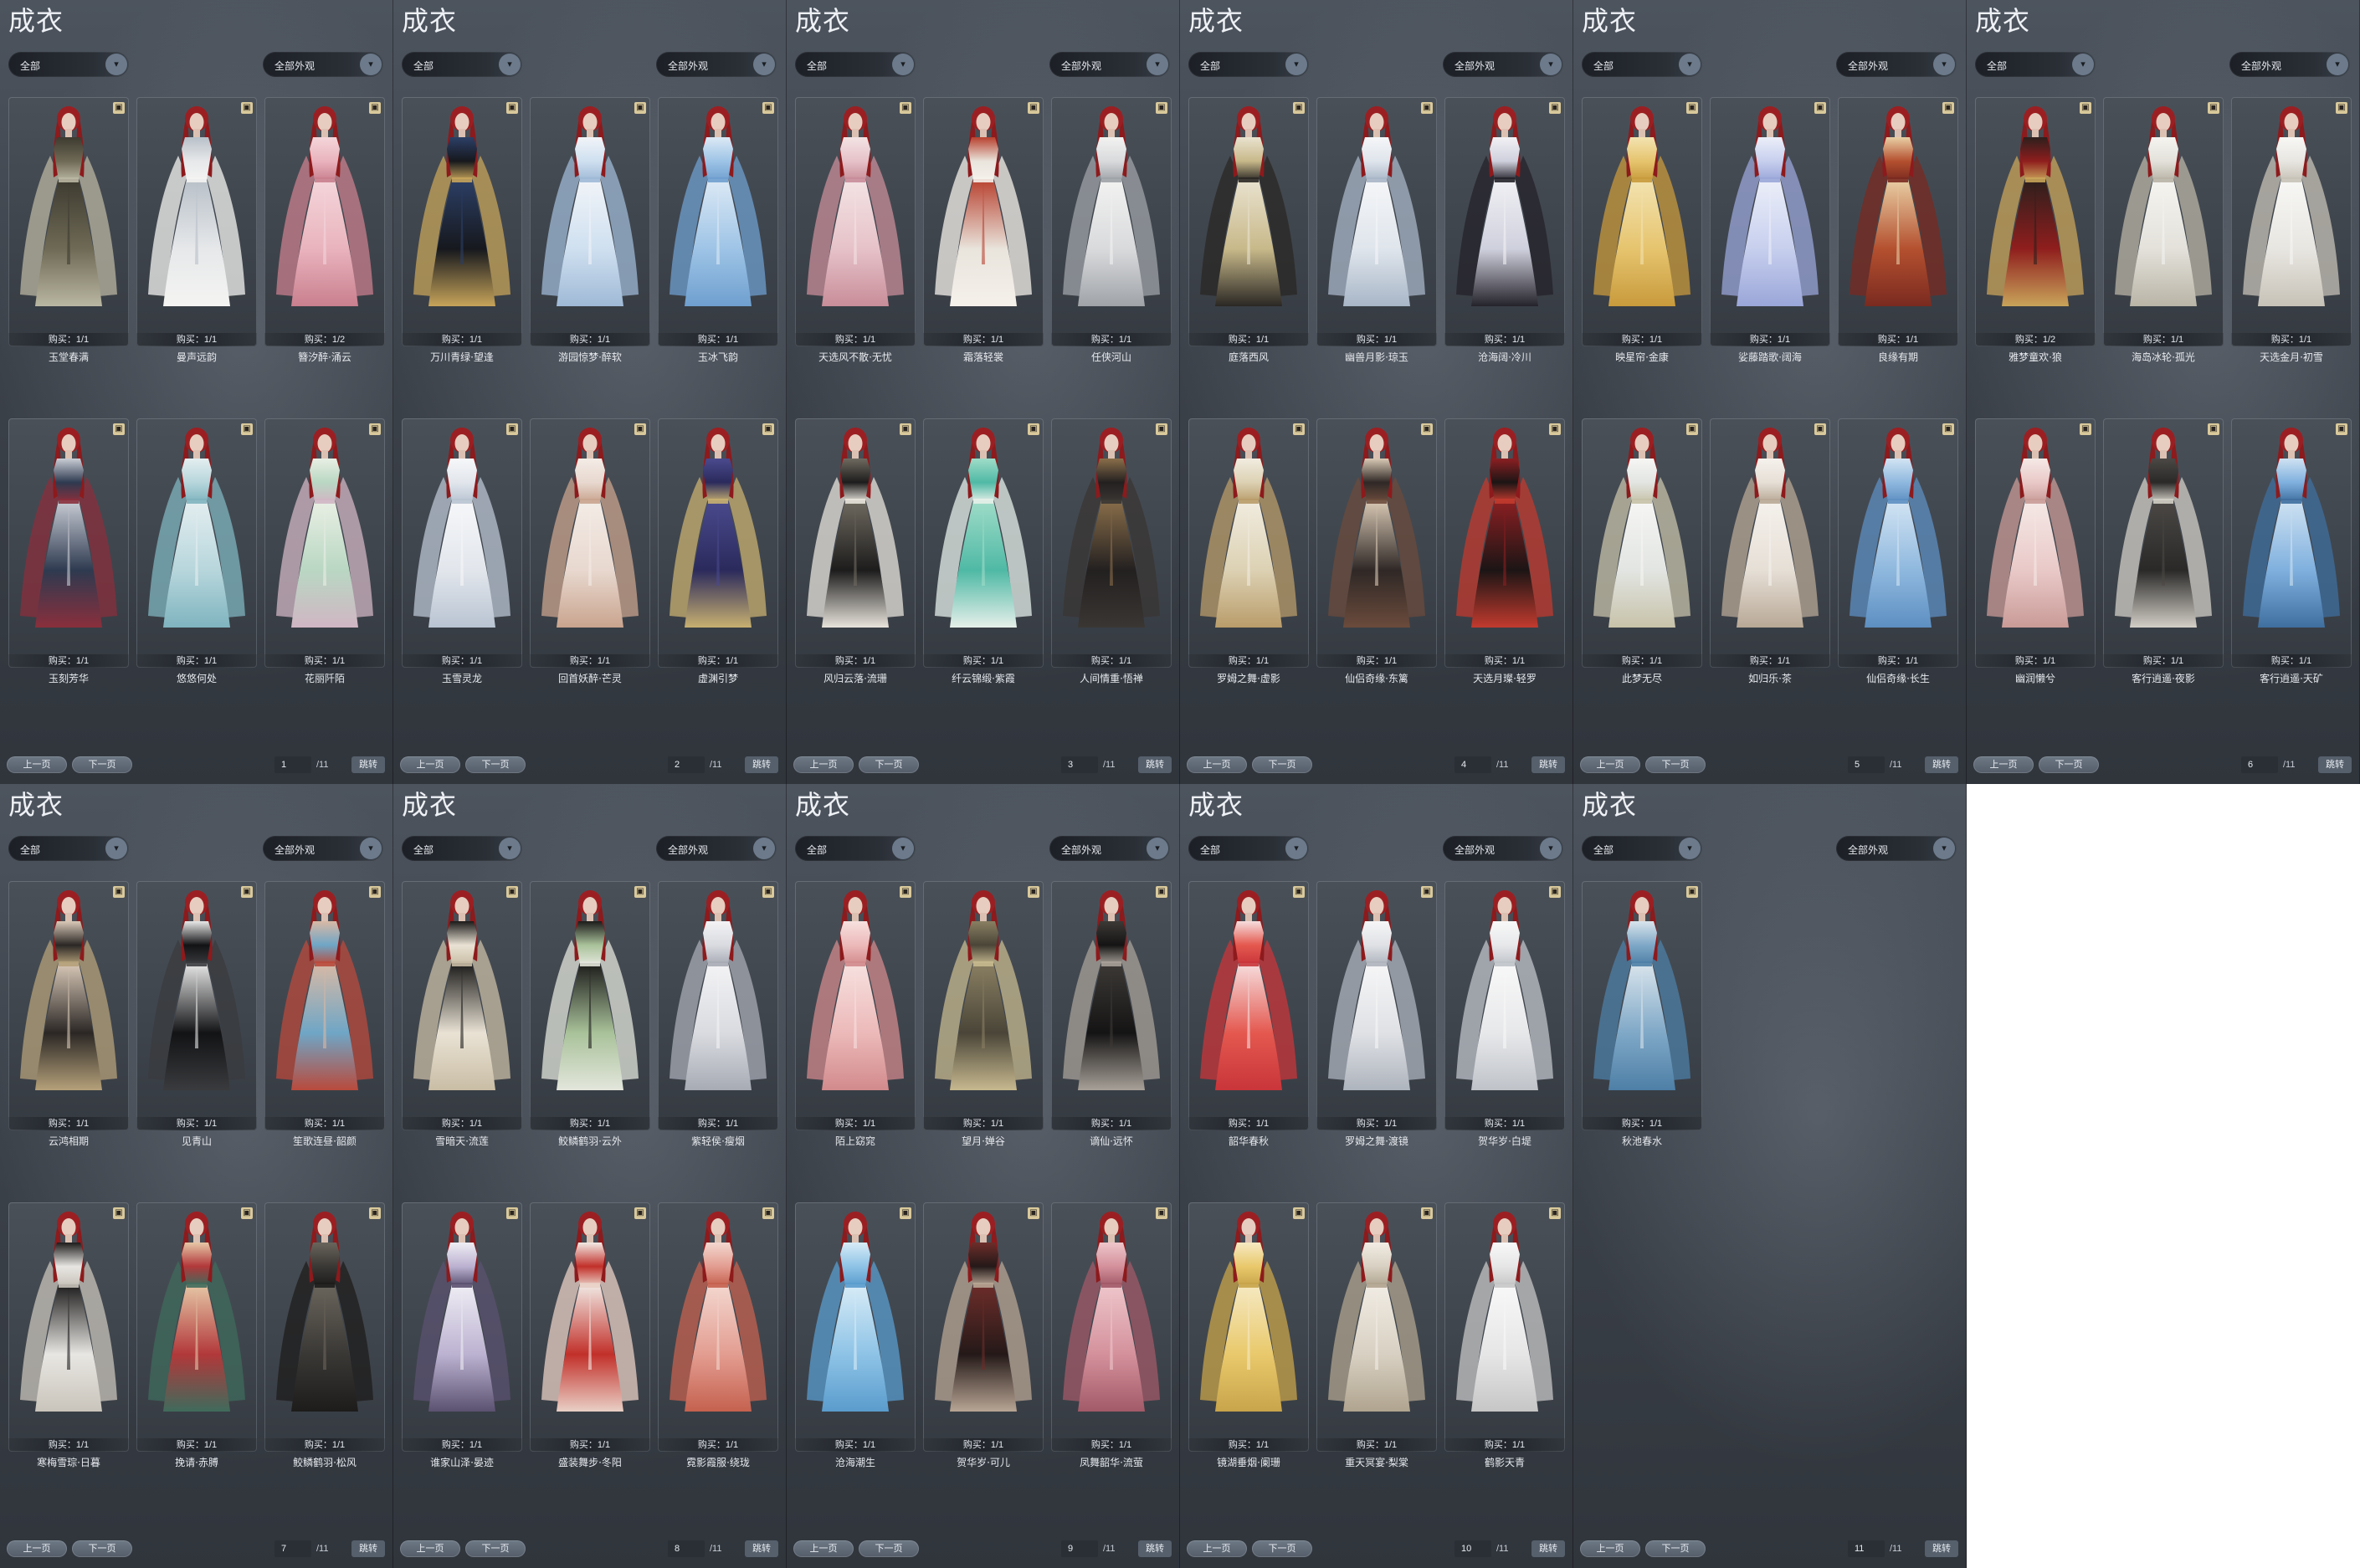 The height and width of the screenshot is (1568, 2360). Describe the element at coordinates (686, 1548) in the screenshot. I see `page-number-input: 8` at that location.